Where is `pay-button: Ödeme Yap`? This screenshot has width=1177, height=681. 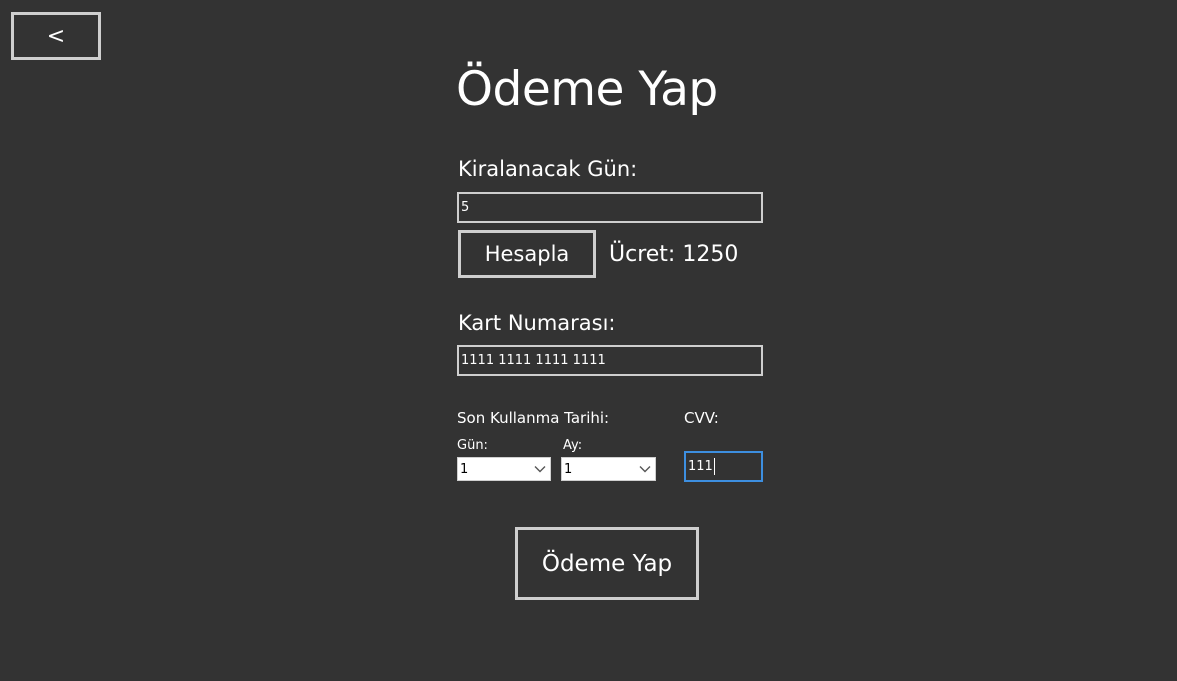 pay-button: Ödeme Yap is located at coordinates (607, 563).